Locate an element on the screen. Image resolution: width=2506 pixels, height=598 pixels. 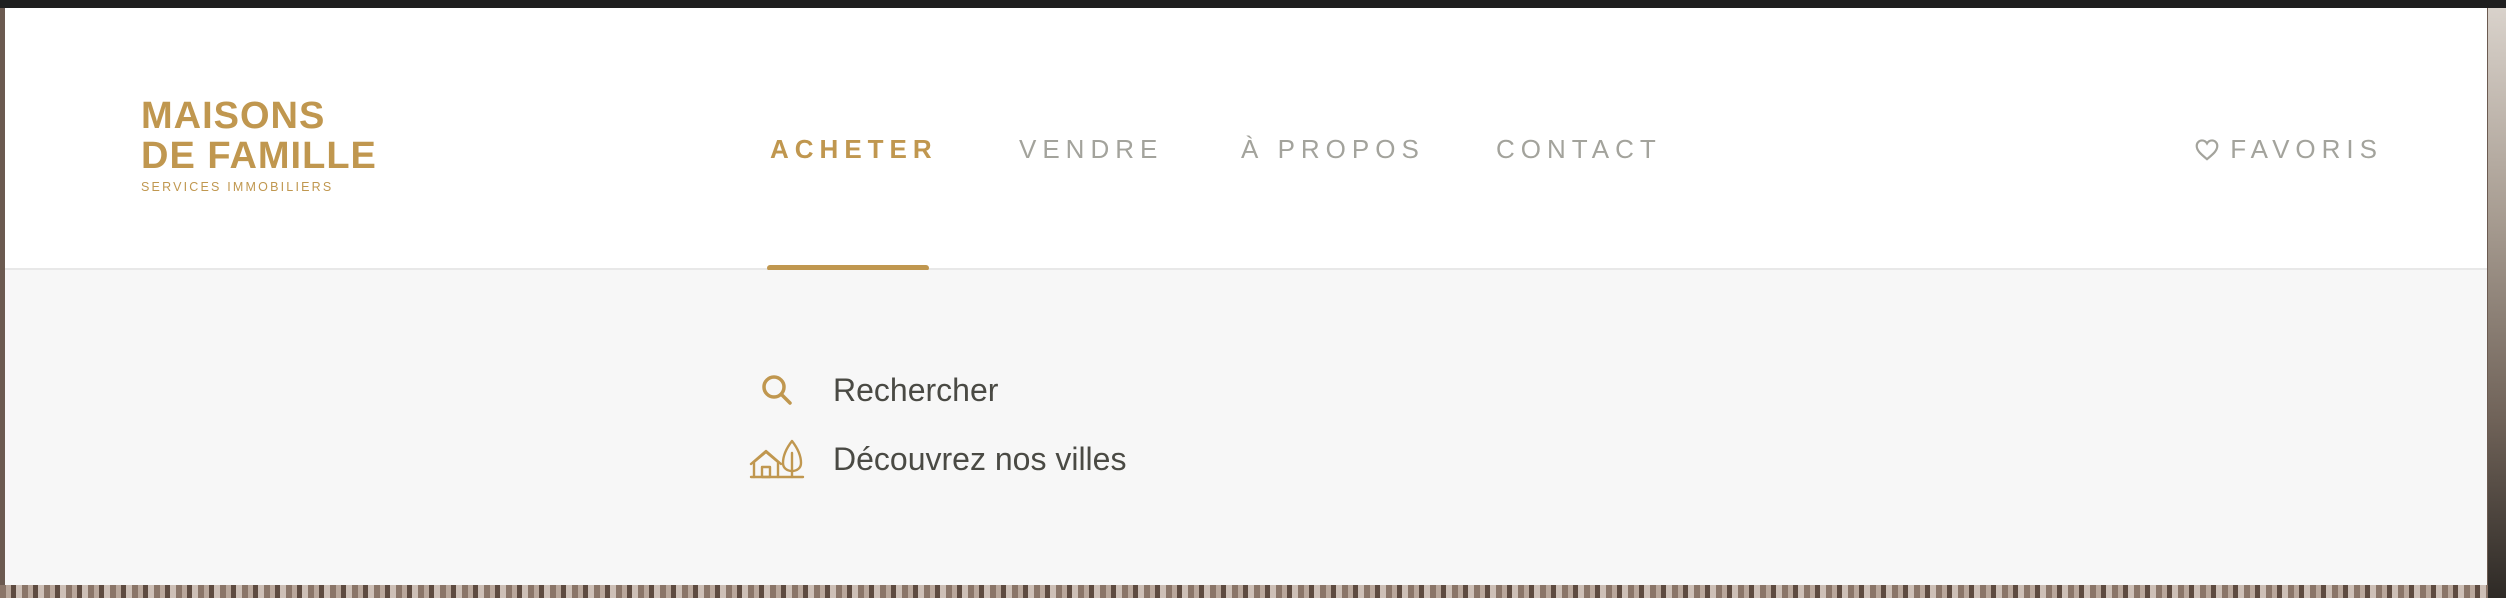
logo-tagline: SERVICES IMMOBILIERS is located at coordinates (237, 187).